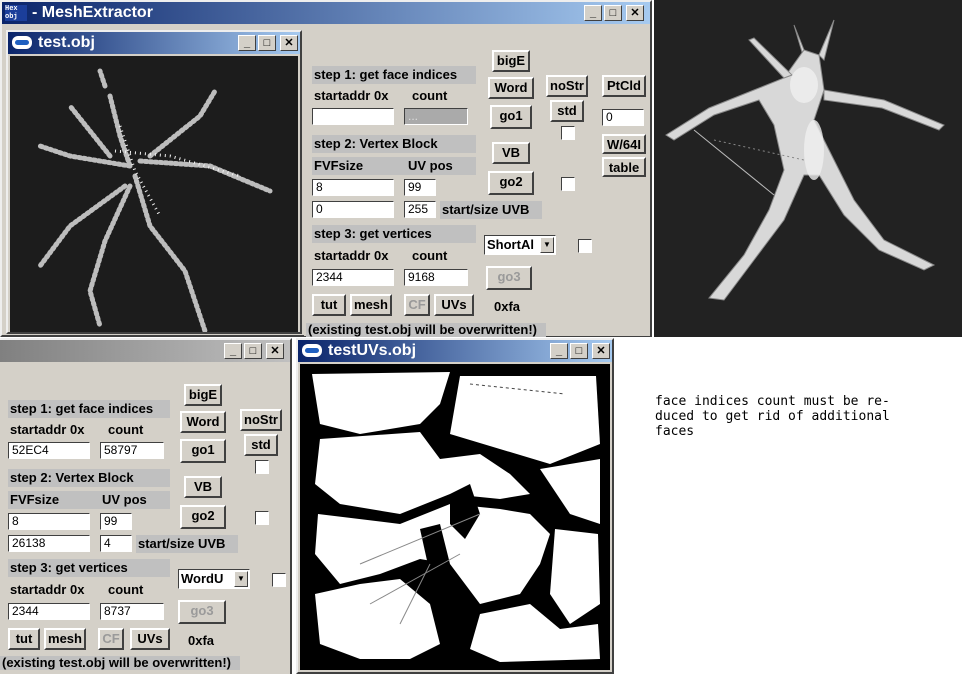 Image resolution: width=962 pixels, height=674 pixels. I want to click on uvb-size-input: 4, so click(116, 543).